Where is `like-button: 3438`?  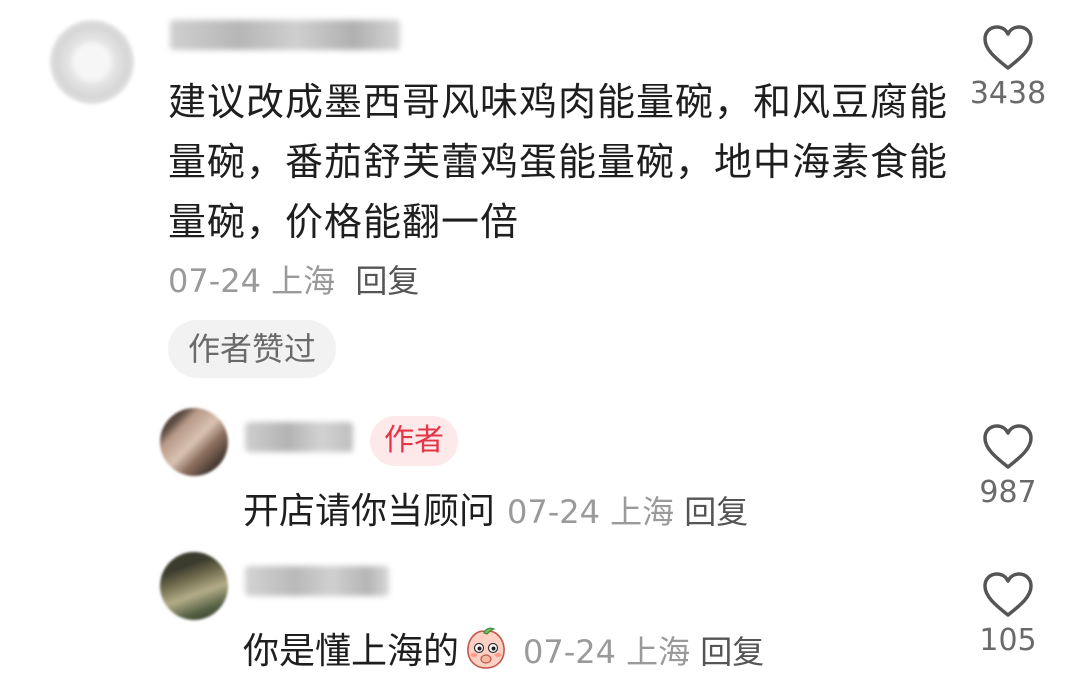
like-button: 3438 is located at coordinates (1008, 67).